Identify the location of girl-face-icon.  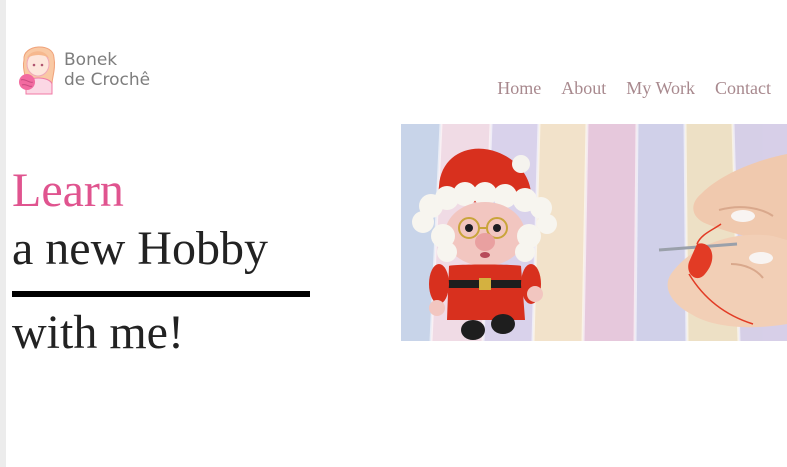
(37, 70).